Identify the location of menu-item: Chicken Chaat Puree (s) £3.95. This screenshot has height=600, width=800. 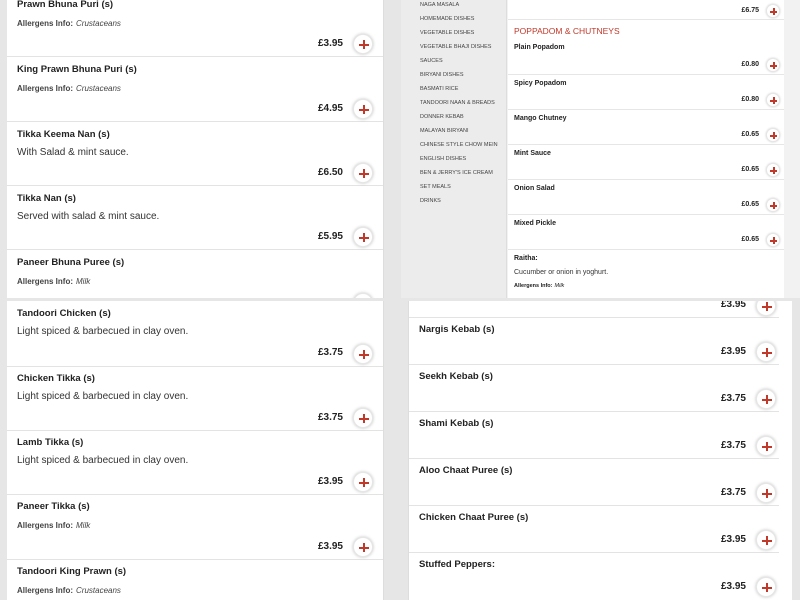
(594, 529).